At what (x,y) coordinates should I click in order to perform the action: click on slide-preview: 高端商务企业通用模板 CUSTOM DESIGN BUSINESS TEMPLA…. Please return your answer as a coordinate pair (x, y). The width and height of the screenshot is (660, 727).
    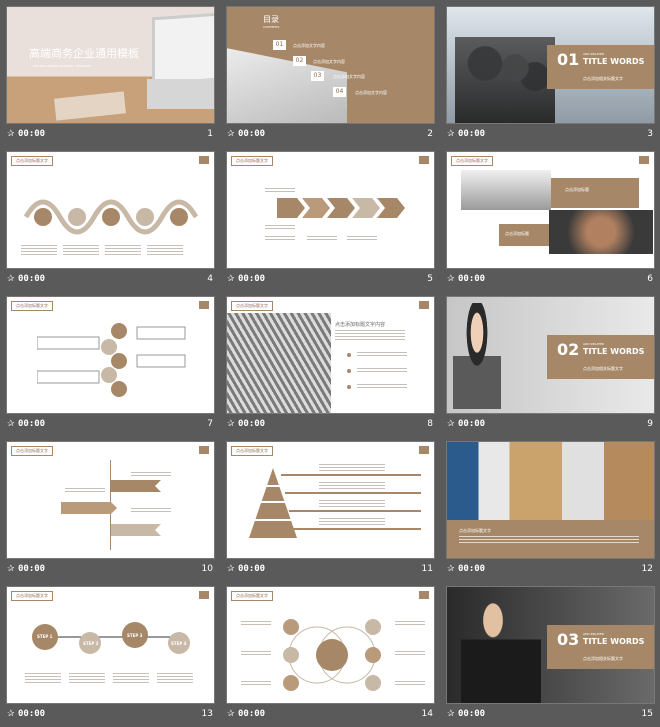
    Looking at the image, I should click on (110, 65).